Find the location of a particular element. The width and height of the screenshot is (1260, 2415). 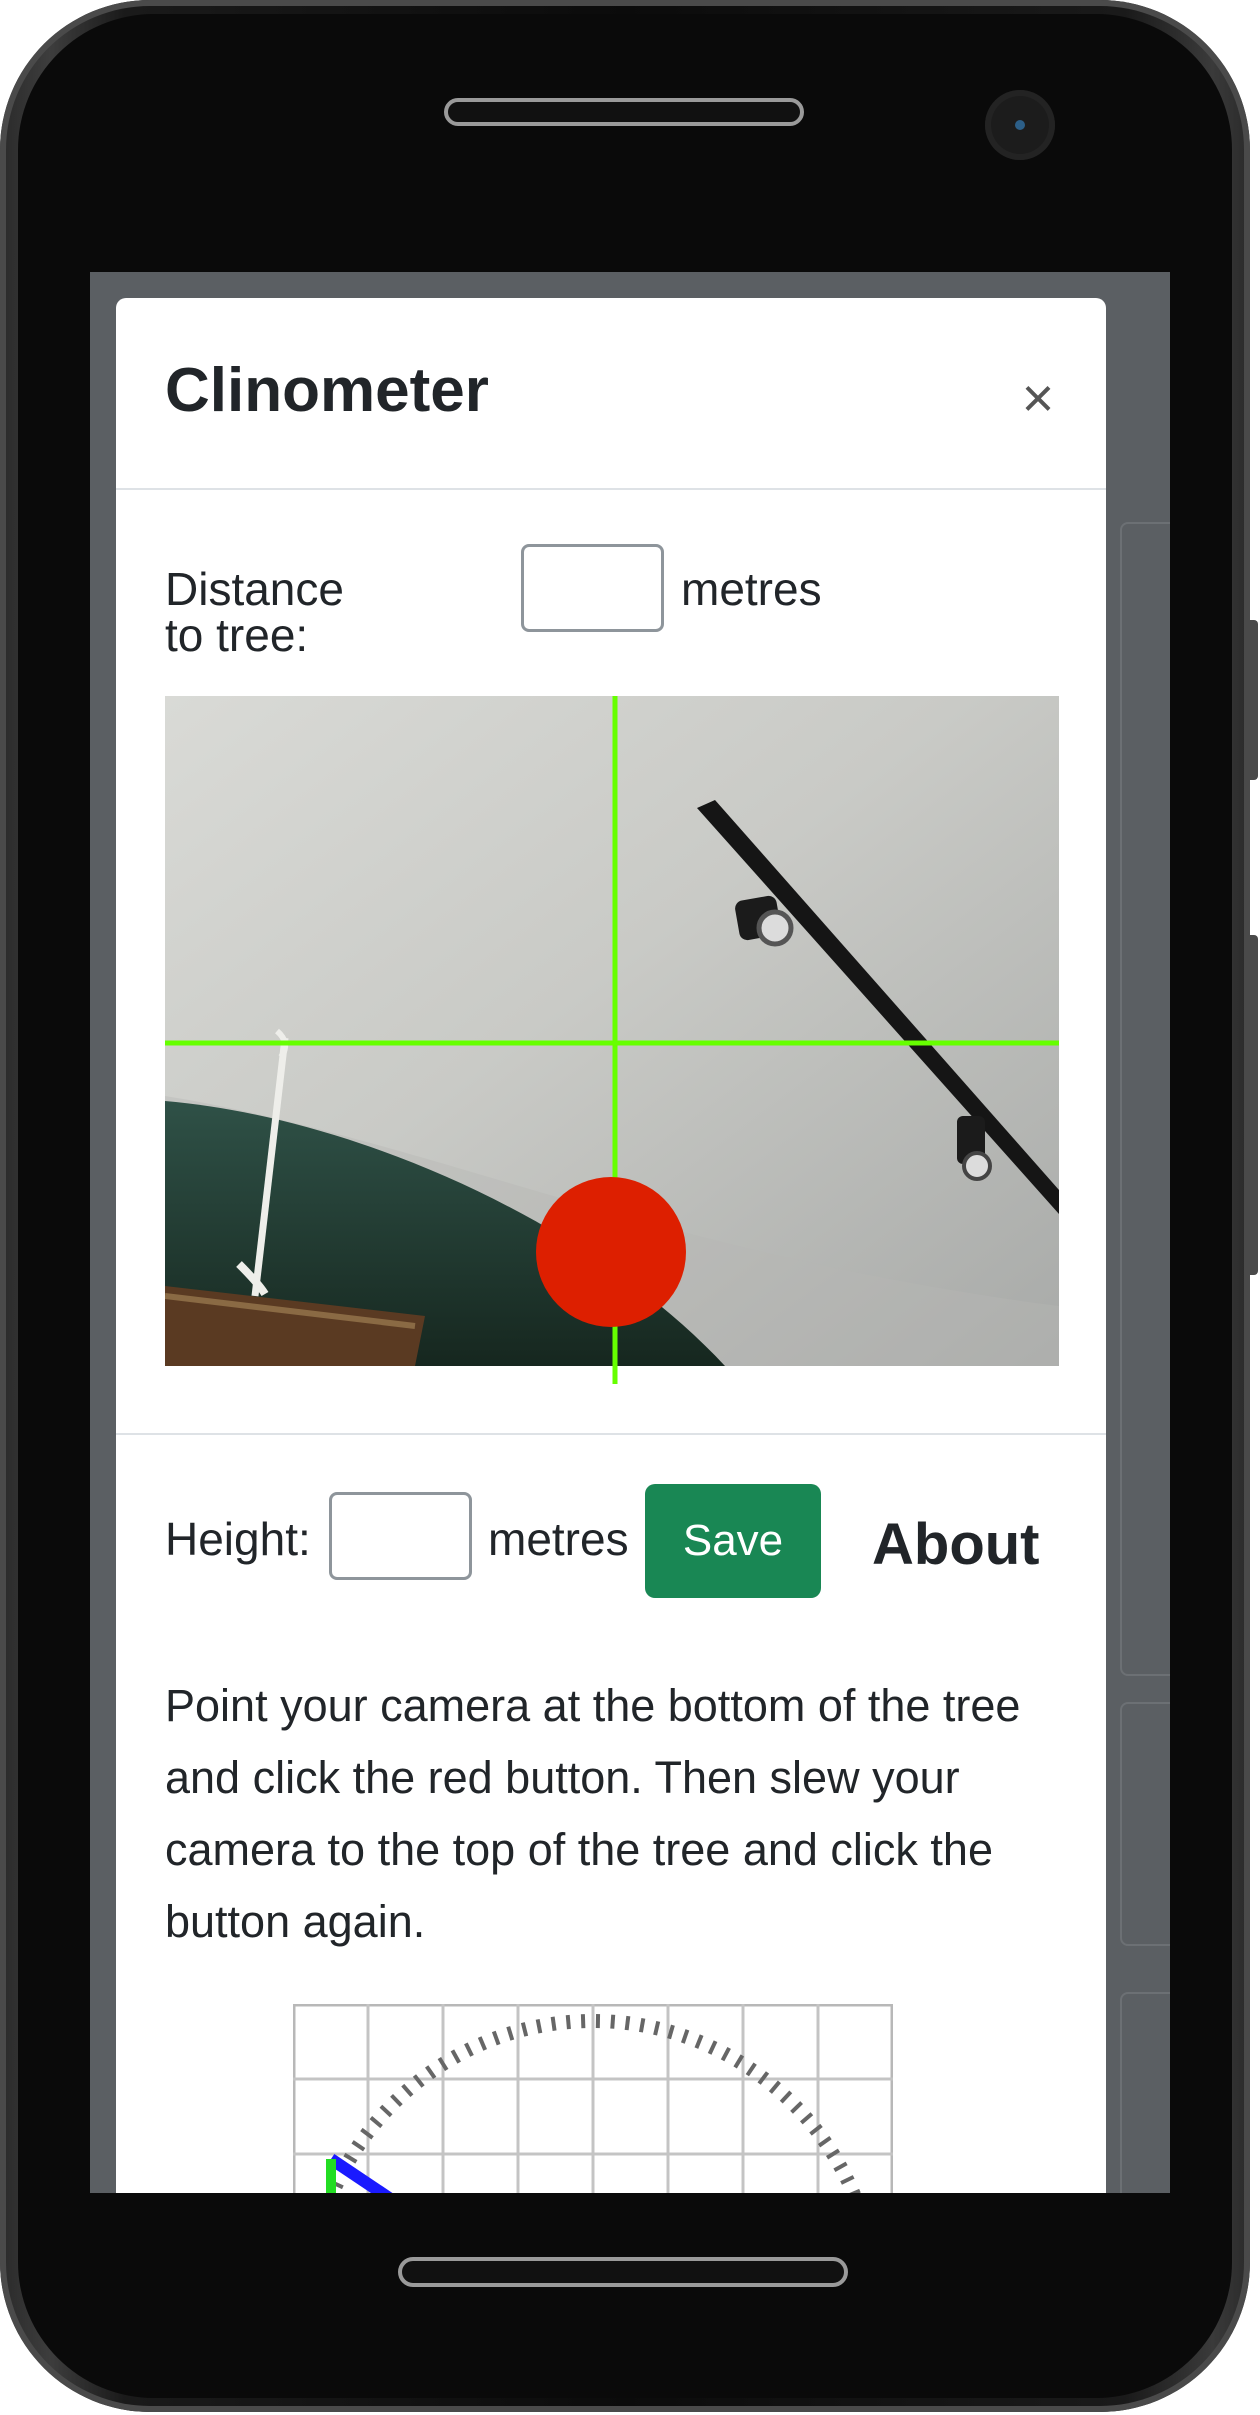

dialog-header: Clinometer × is located at coordinates (611, 394).